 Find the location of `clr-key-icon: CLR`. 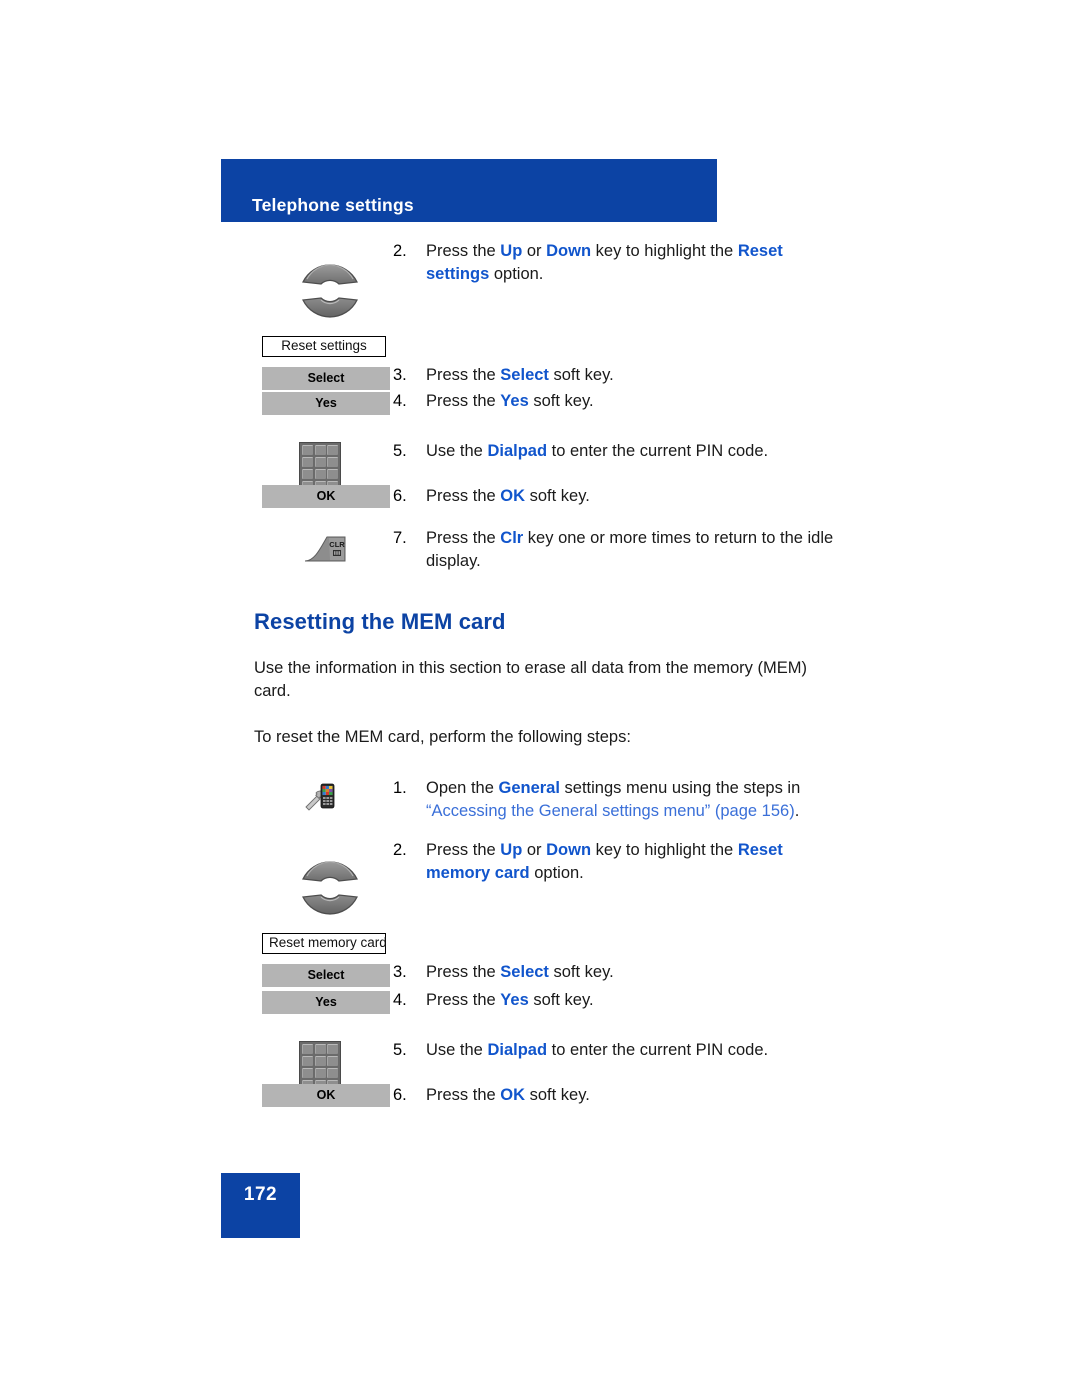

clr-key-icon: CLR is located at coordinates (325, 548).